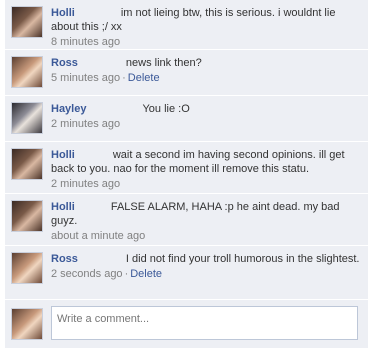  I want to click on timestamp: about a minute ago, so click(98, 236).